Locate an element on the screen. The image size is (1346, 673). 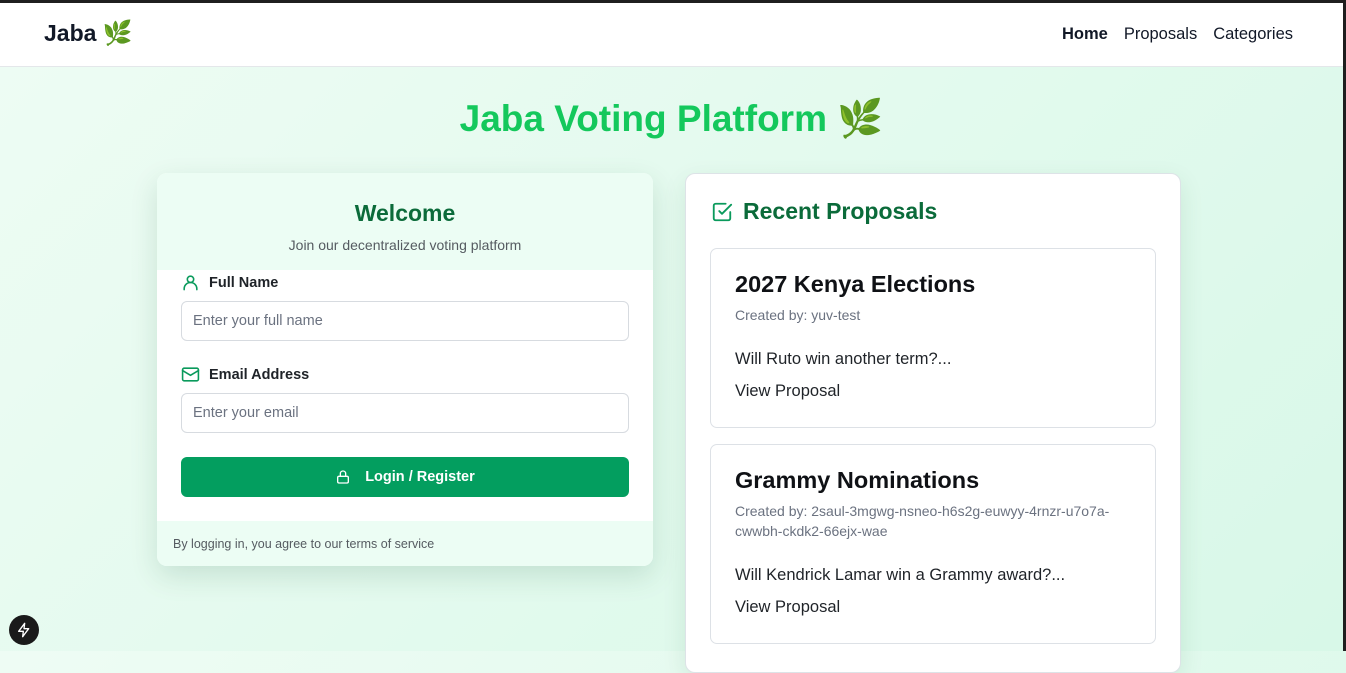
full-name-label: Full Name is located at coordinates (229, 282).